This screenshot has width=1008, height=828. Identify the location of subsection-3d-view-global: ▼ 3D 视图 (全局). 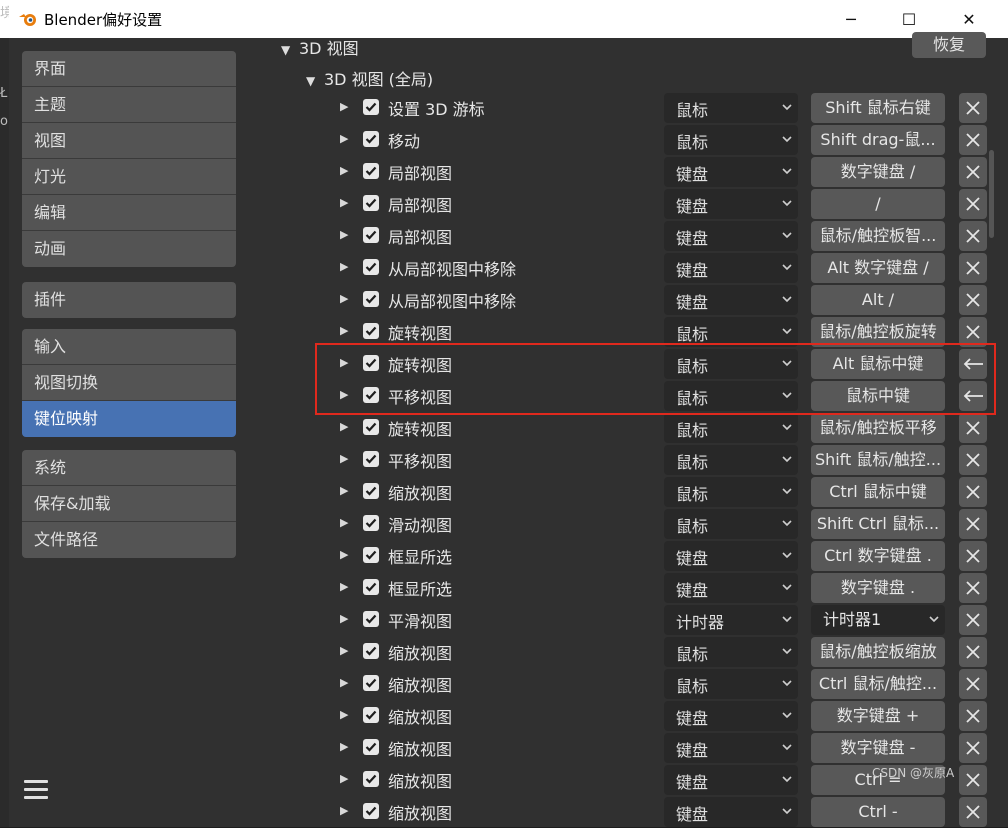
(369, 78).